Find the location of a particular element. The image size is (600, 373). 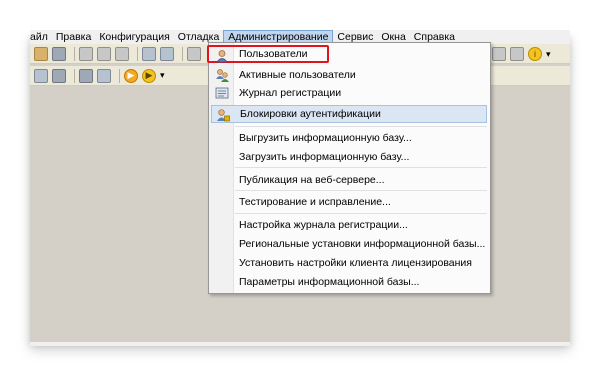

menu-item-auth-locks: Блокировки аутентификации is located at coordinates (349, 114).